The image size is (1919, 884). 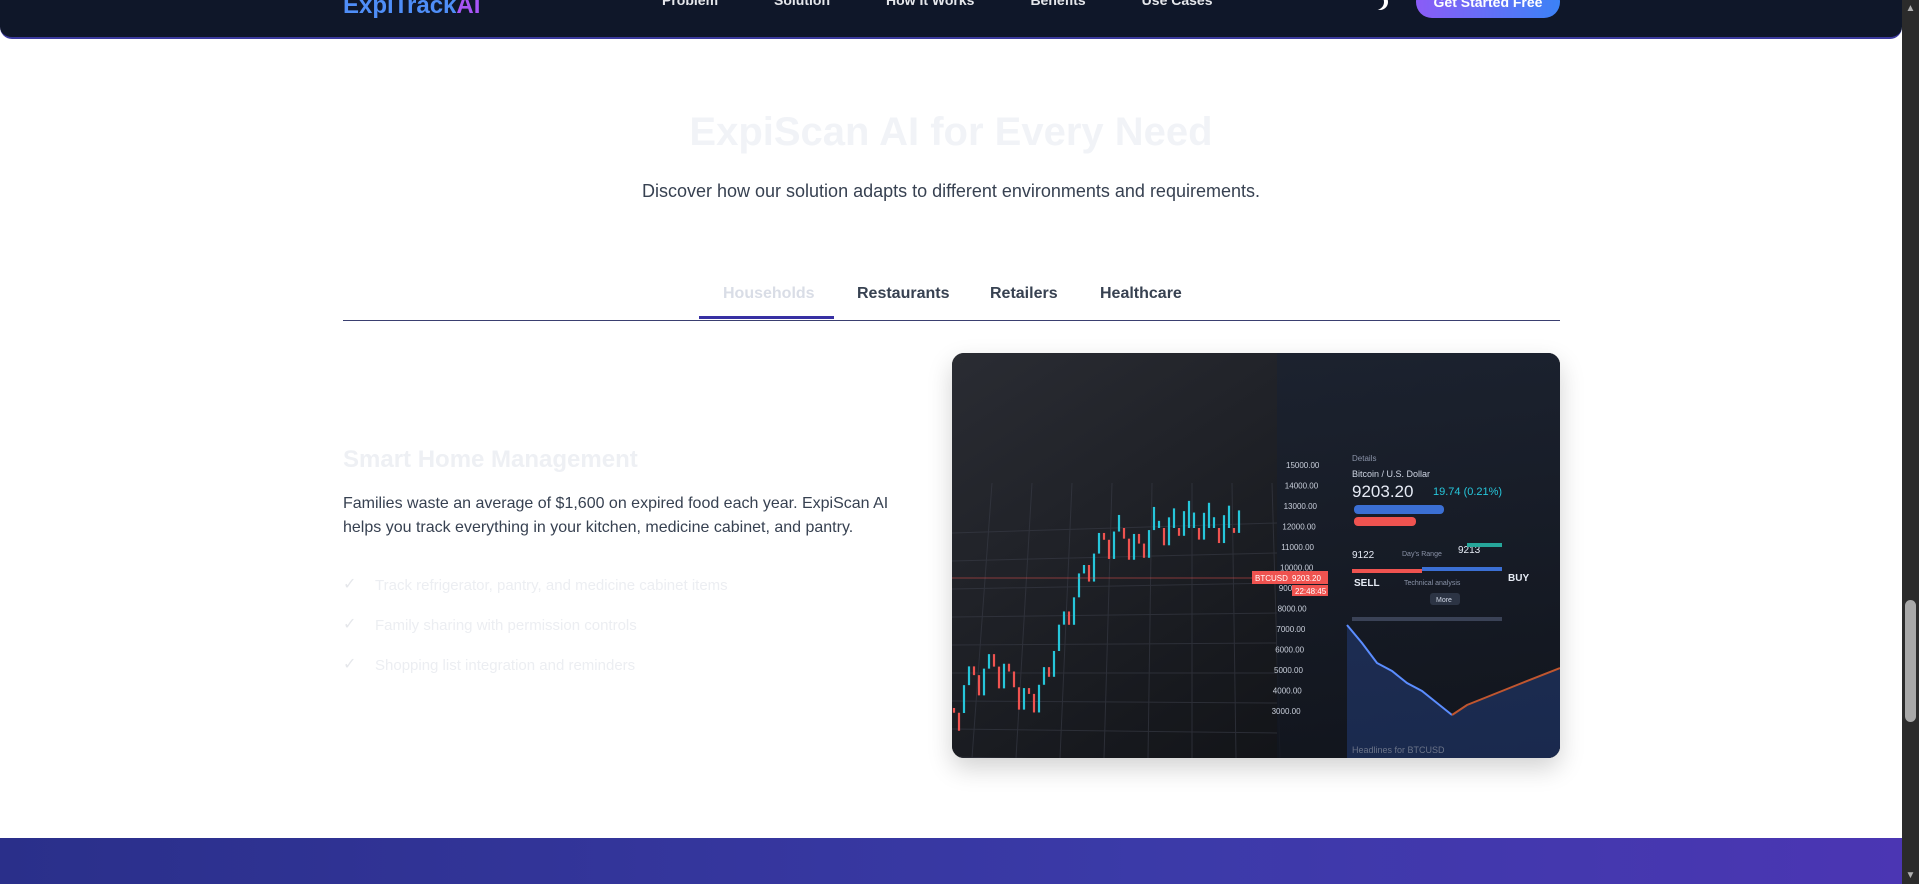 What do you see at coordinates (1289, 650) in the screenshot?
I see `axis-tick-label: 6000.00` at bounding box center [1289, 650].